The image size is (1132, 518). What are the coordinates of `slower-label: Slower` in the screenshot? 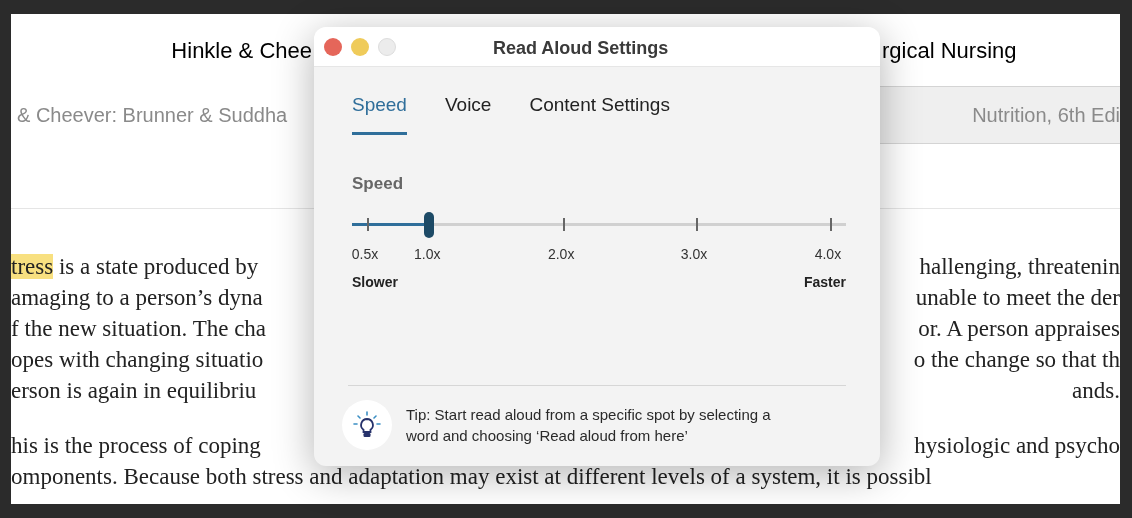 It's located at (375, 282).